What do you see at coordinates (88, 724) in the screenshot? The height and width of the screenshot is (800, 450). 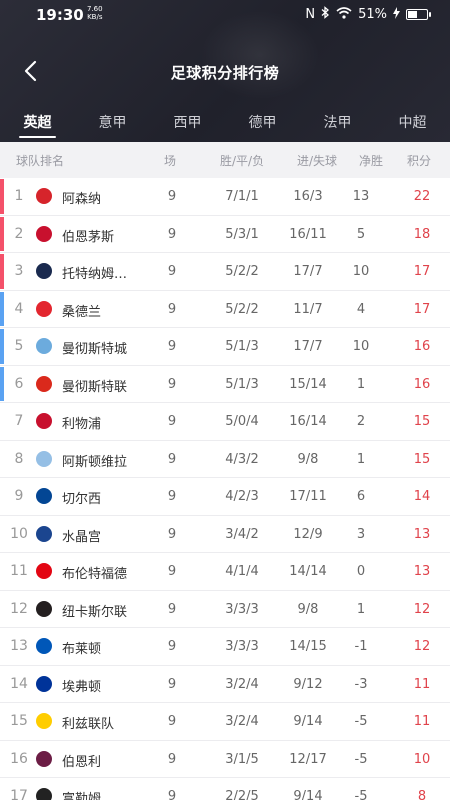 I see `team-name: 利兹联队` at bounding box center [88, 724].